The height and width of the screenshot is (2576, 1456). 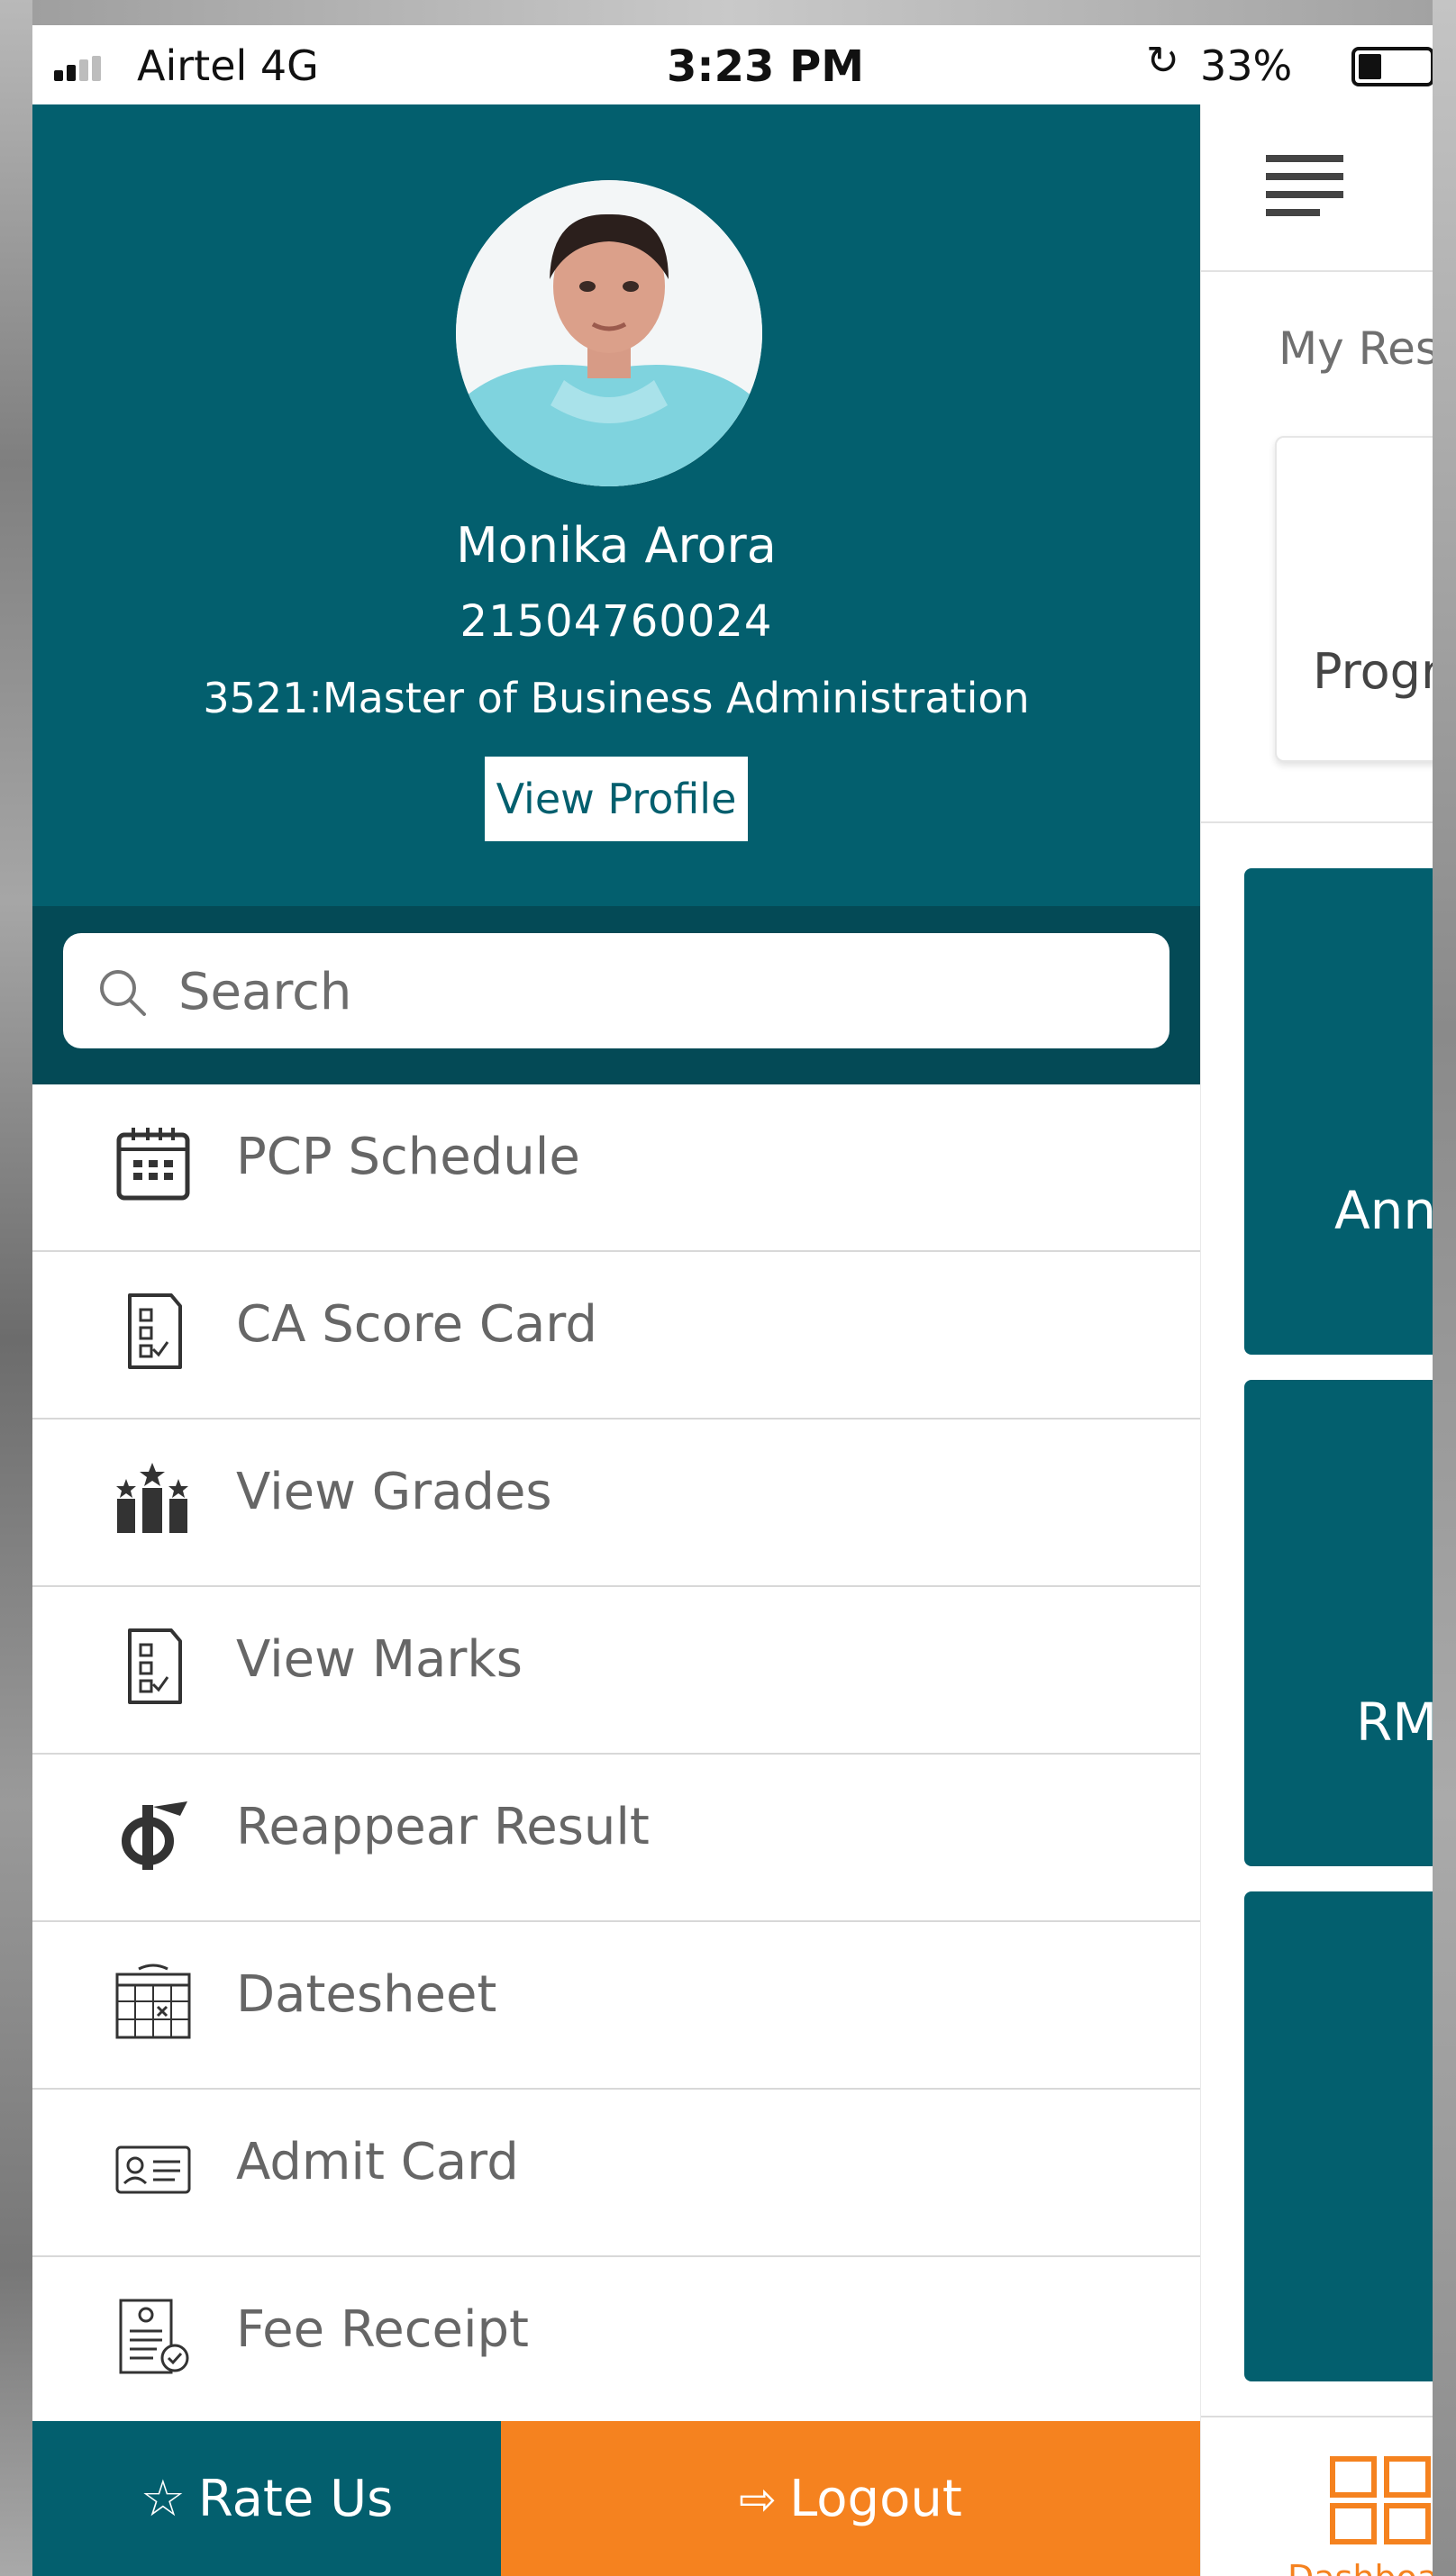 I want to click on search-bar-container, so click(x=616, y=995).